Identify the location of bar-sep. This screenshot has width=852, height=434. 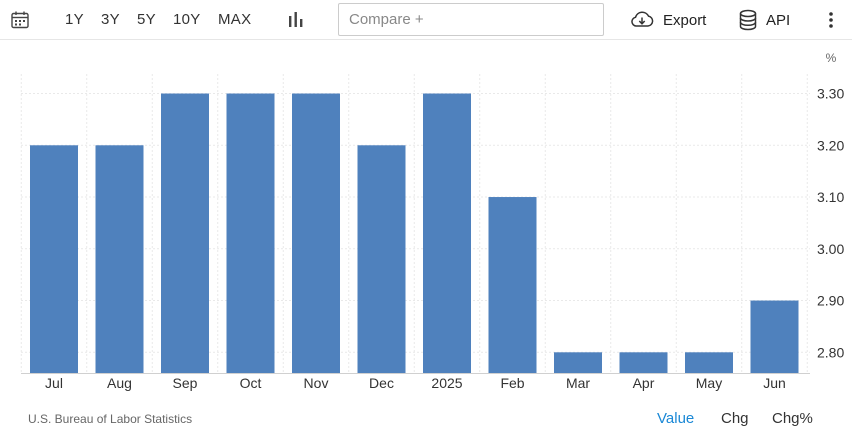
(185, 233).